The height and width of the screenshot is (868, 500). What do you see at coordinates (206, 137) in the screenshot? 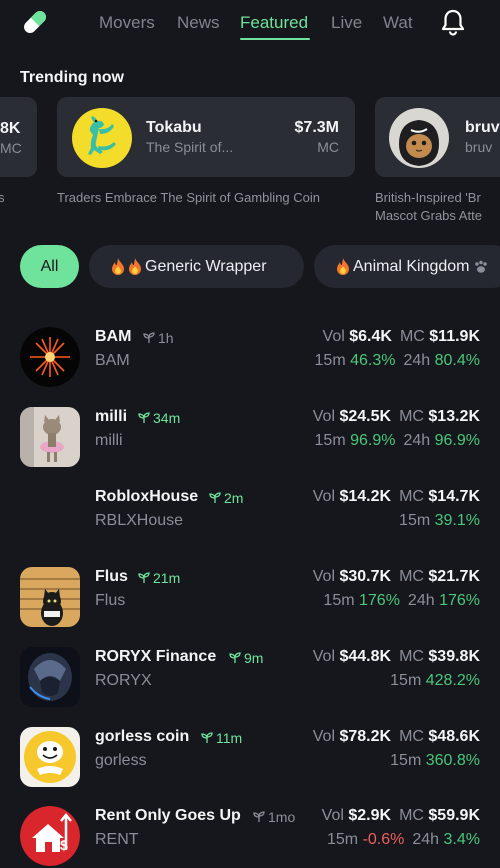
I see `trending-card-tokabu: Tokabu The Spirit of... $7.3M MC` at bounding box center [206, 137].